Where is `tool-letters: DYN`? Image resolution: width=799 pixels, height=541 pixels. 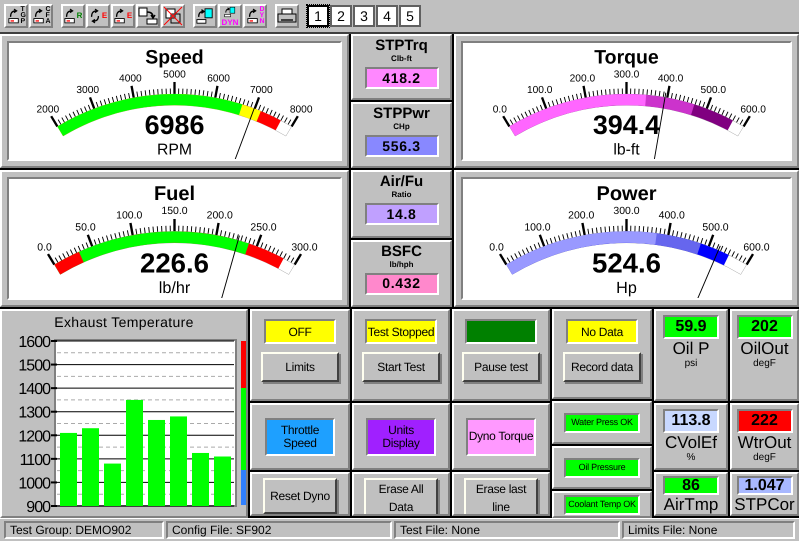 tool-letters: DYN is located at coordinates (230, 22).